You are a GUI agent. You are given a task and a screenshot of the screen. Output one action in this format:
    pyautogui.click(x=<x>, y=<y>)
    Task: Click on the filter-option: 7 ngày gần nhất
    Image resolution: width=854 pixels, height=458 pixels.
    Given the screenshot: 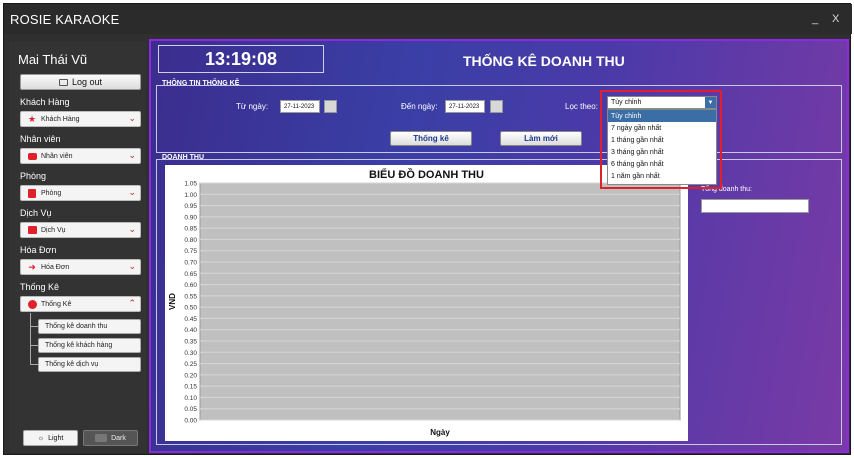 What is the action you would take?
    pyautogui.click(x=662, y=128)
    